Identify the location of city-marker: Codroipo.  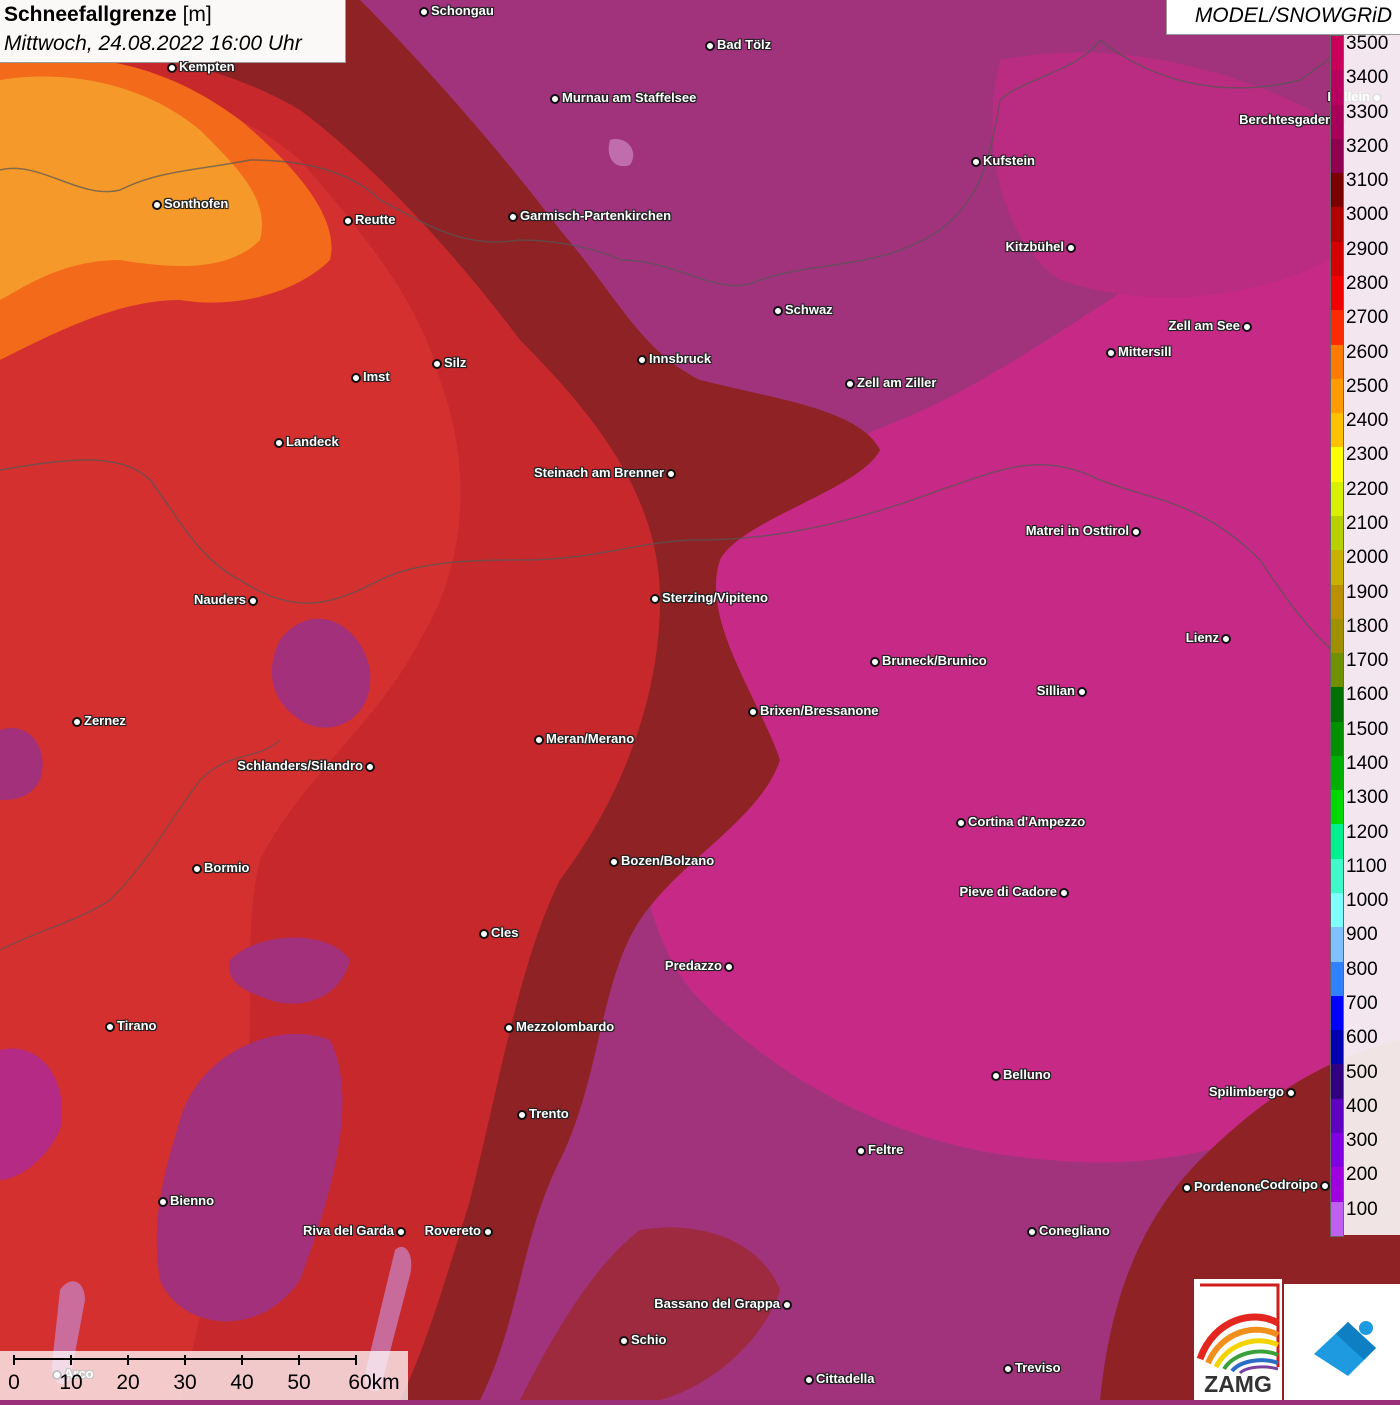
(1295, 1184).